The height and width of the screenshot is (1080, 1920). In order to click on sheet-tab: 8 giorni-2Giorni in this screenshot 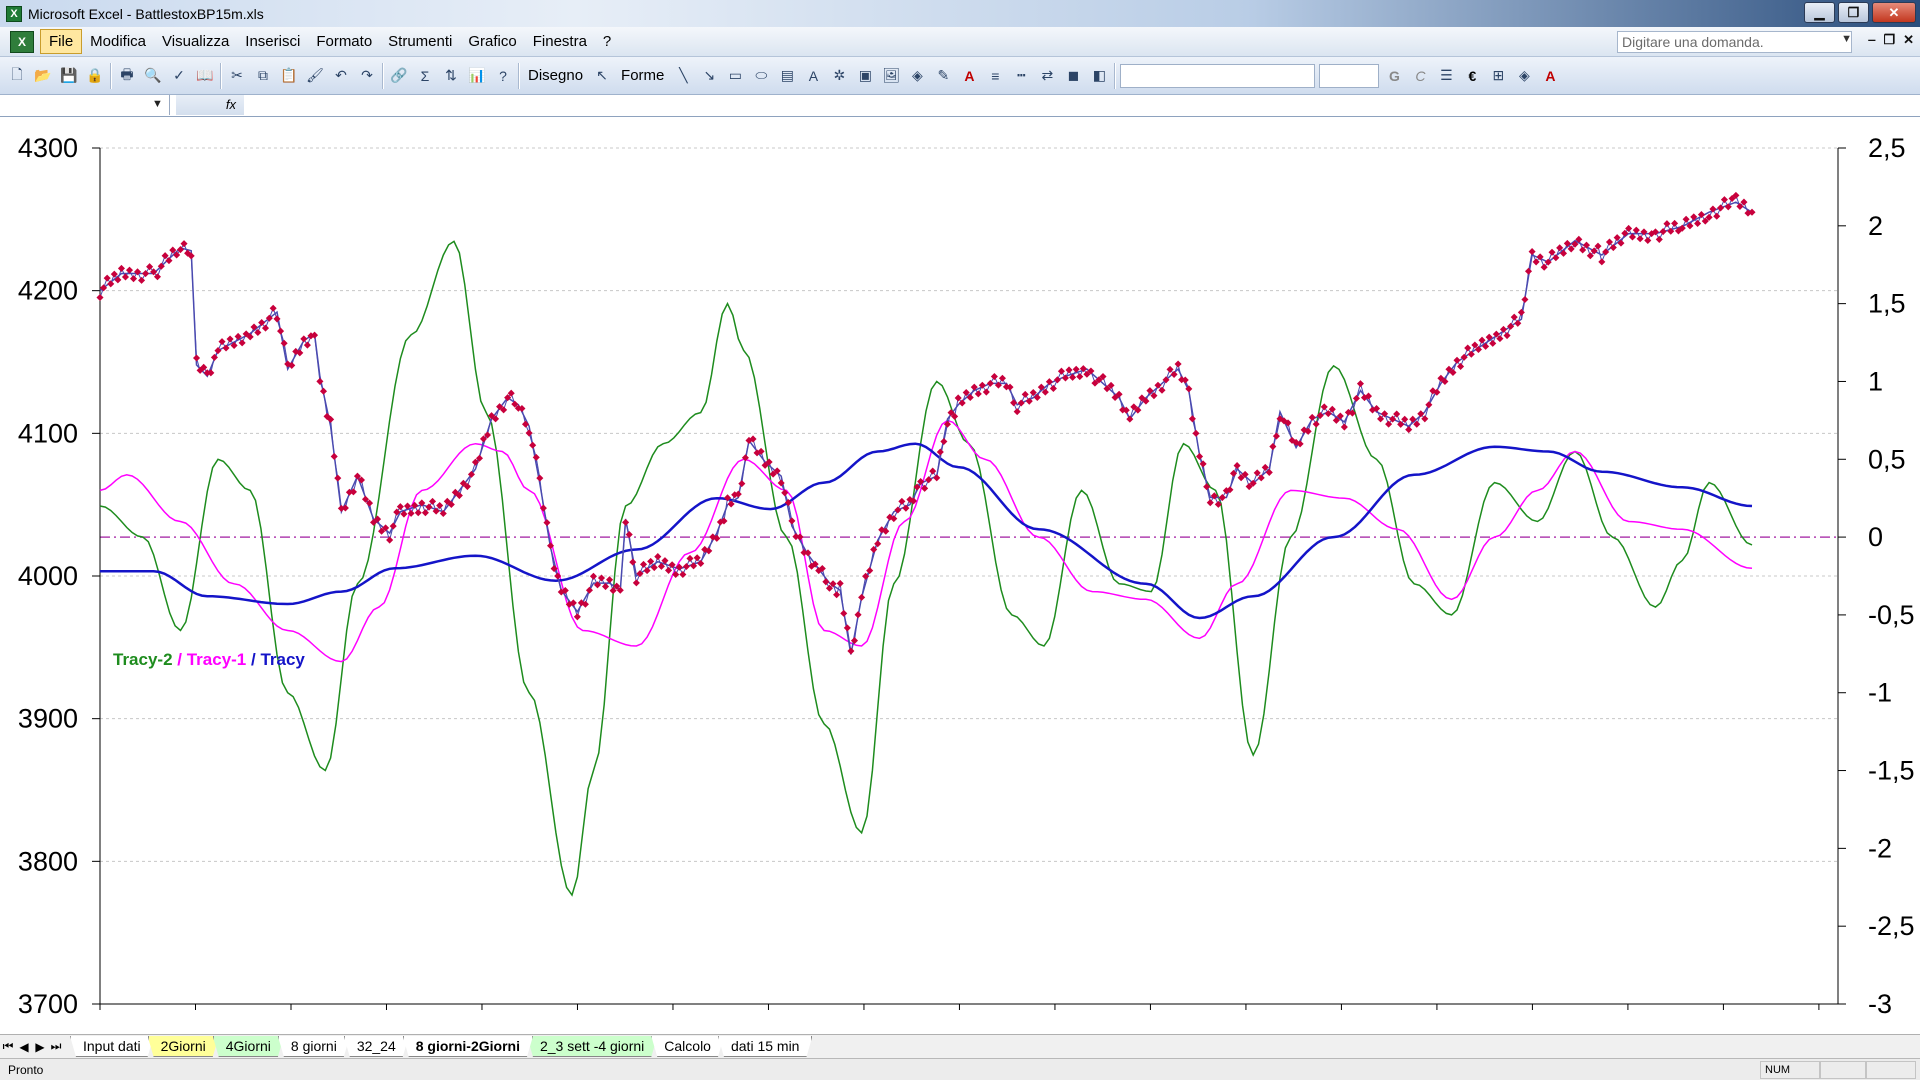, I will do `click(468, 1046)`.